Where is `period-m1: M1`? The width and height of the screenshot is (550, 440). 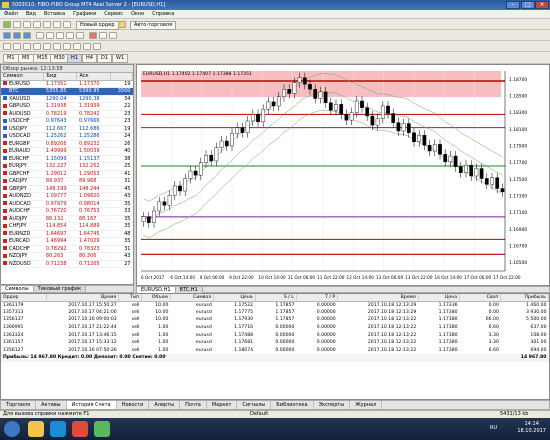 period-m1: M1 is located at coordinates (11, 58).